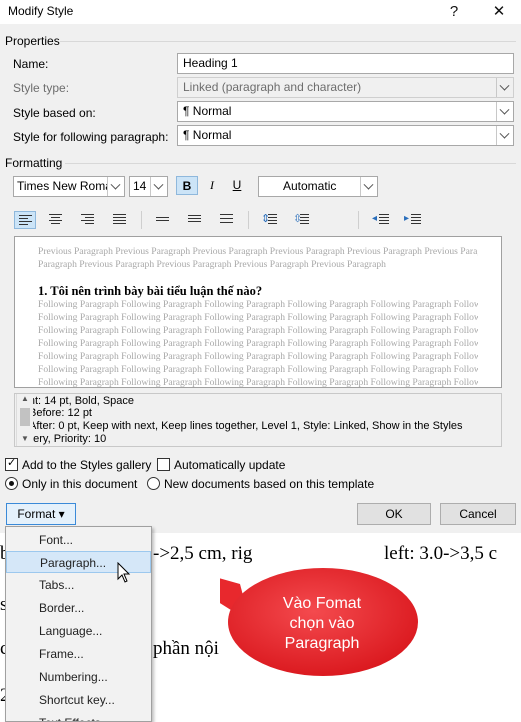 Image resolution: width=521 pixels, height=722 pixels. What do you see at coordinates (230, 465) in the screenshot?
I see `auto-update-label: Automatically update` at bounding box center [230, 465].